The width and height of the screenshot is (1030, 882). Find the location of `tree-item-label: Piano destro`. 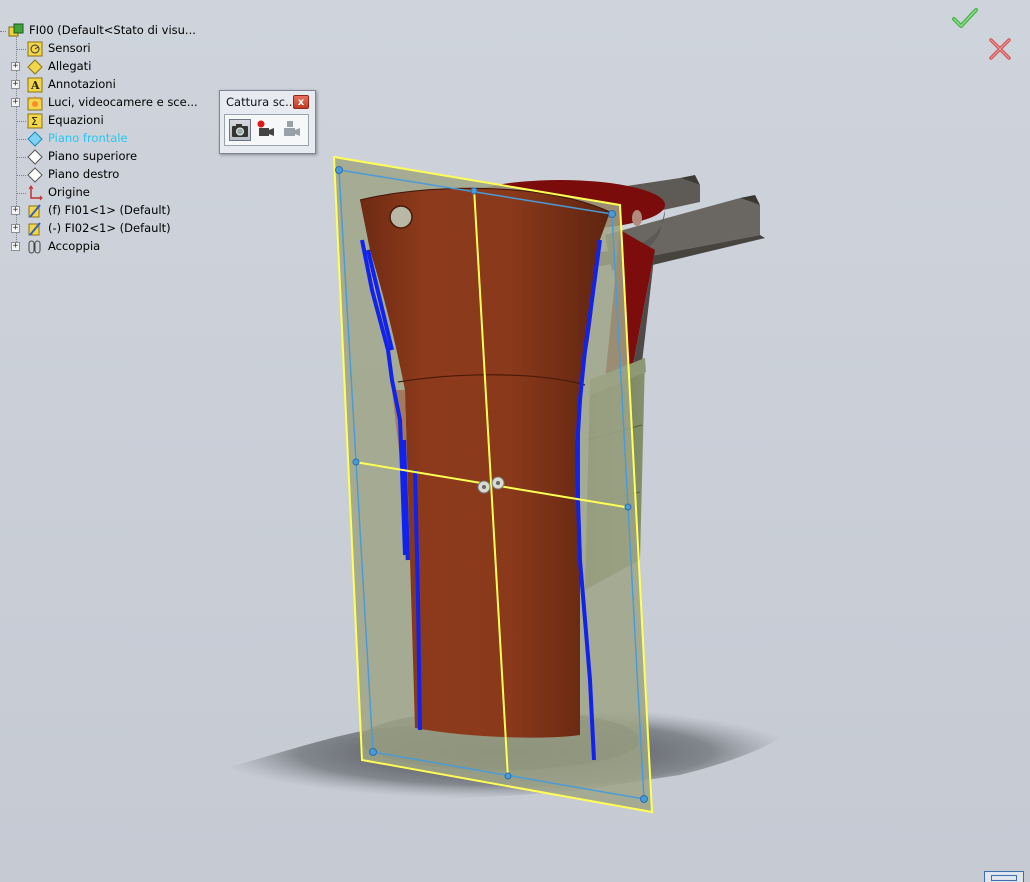

tree-item-label: Piano destro is located at coordinates (84, 174).